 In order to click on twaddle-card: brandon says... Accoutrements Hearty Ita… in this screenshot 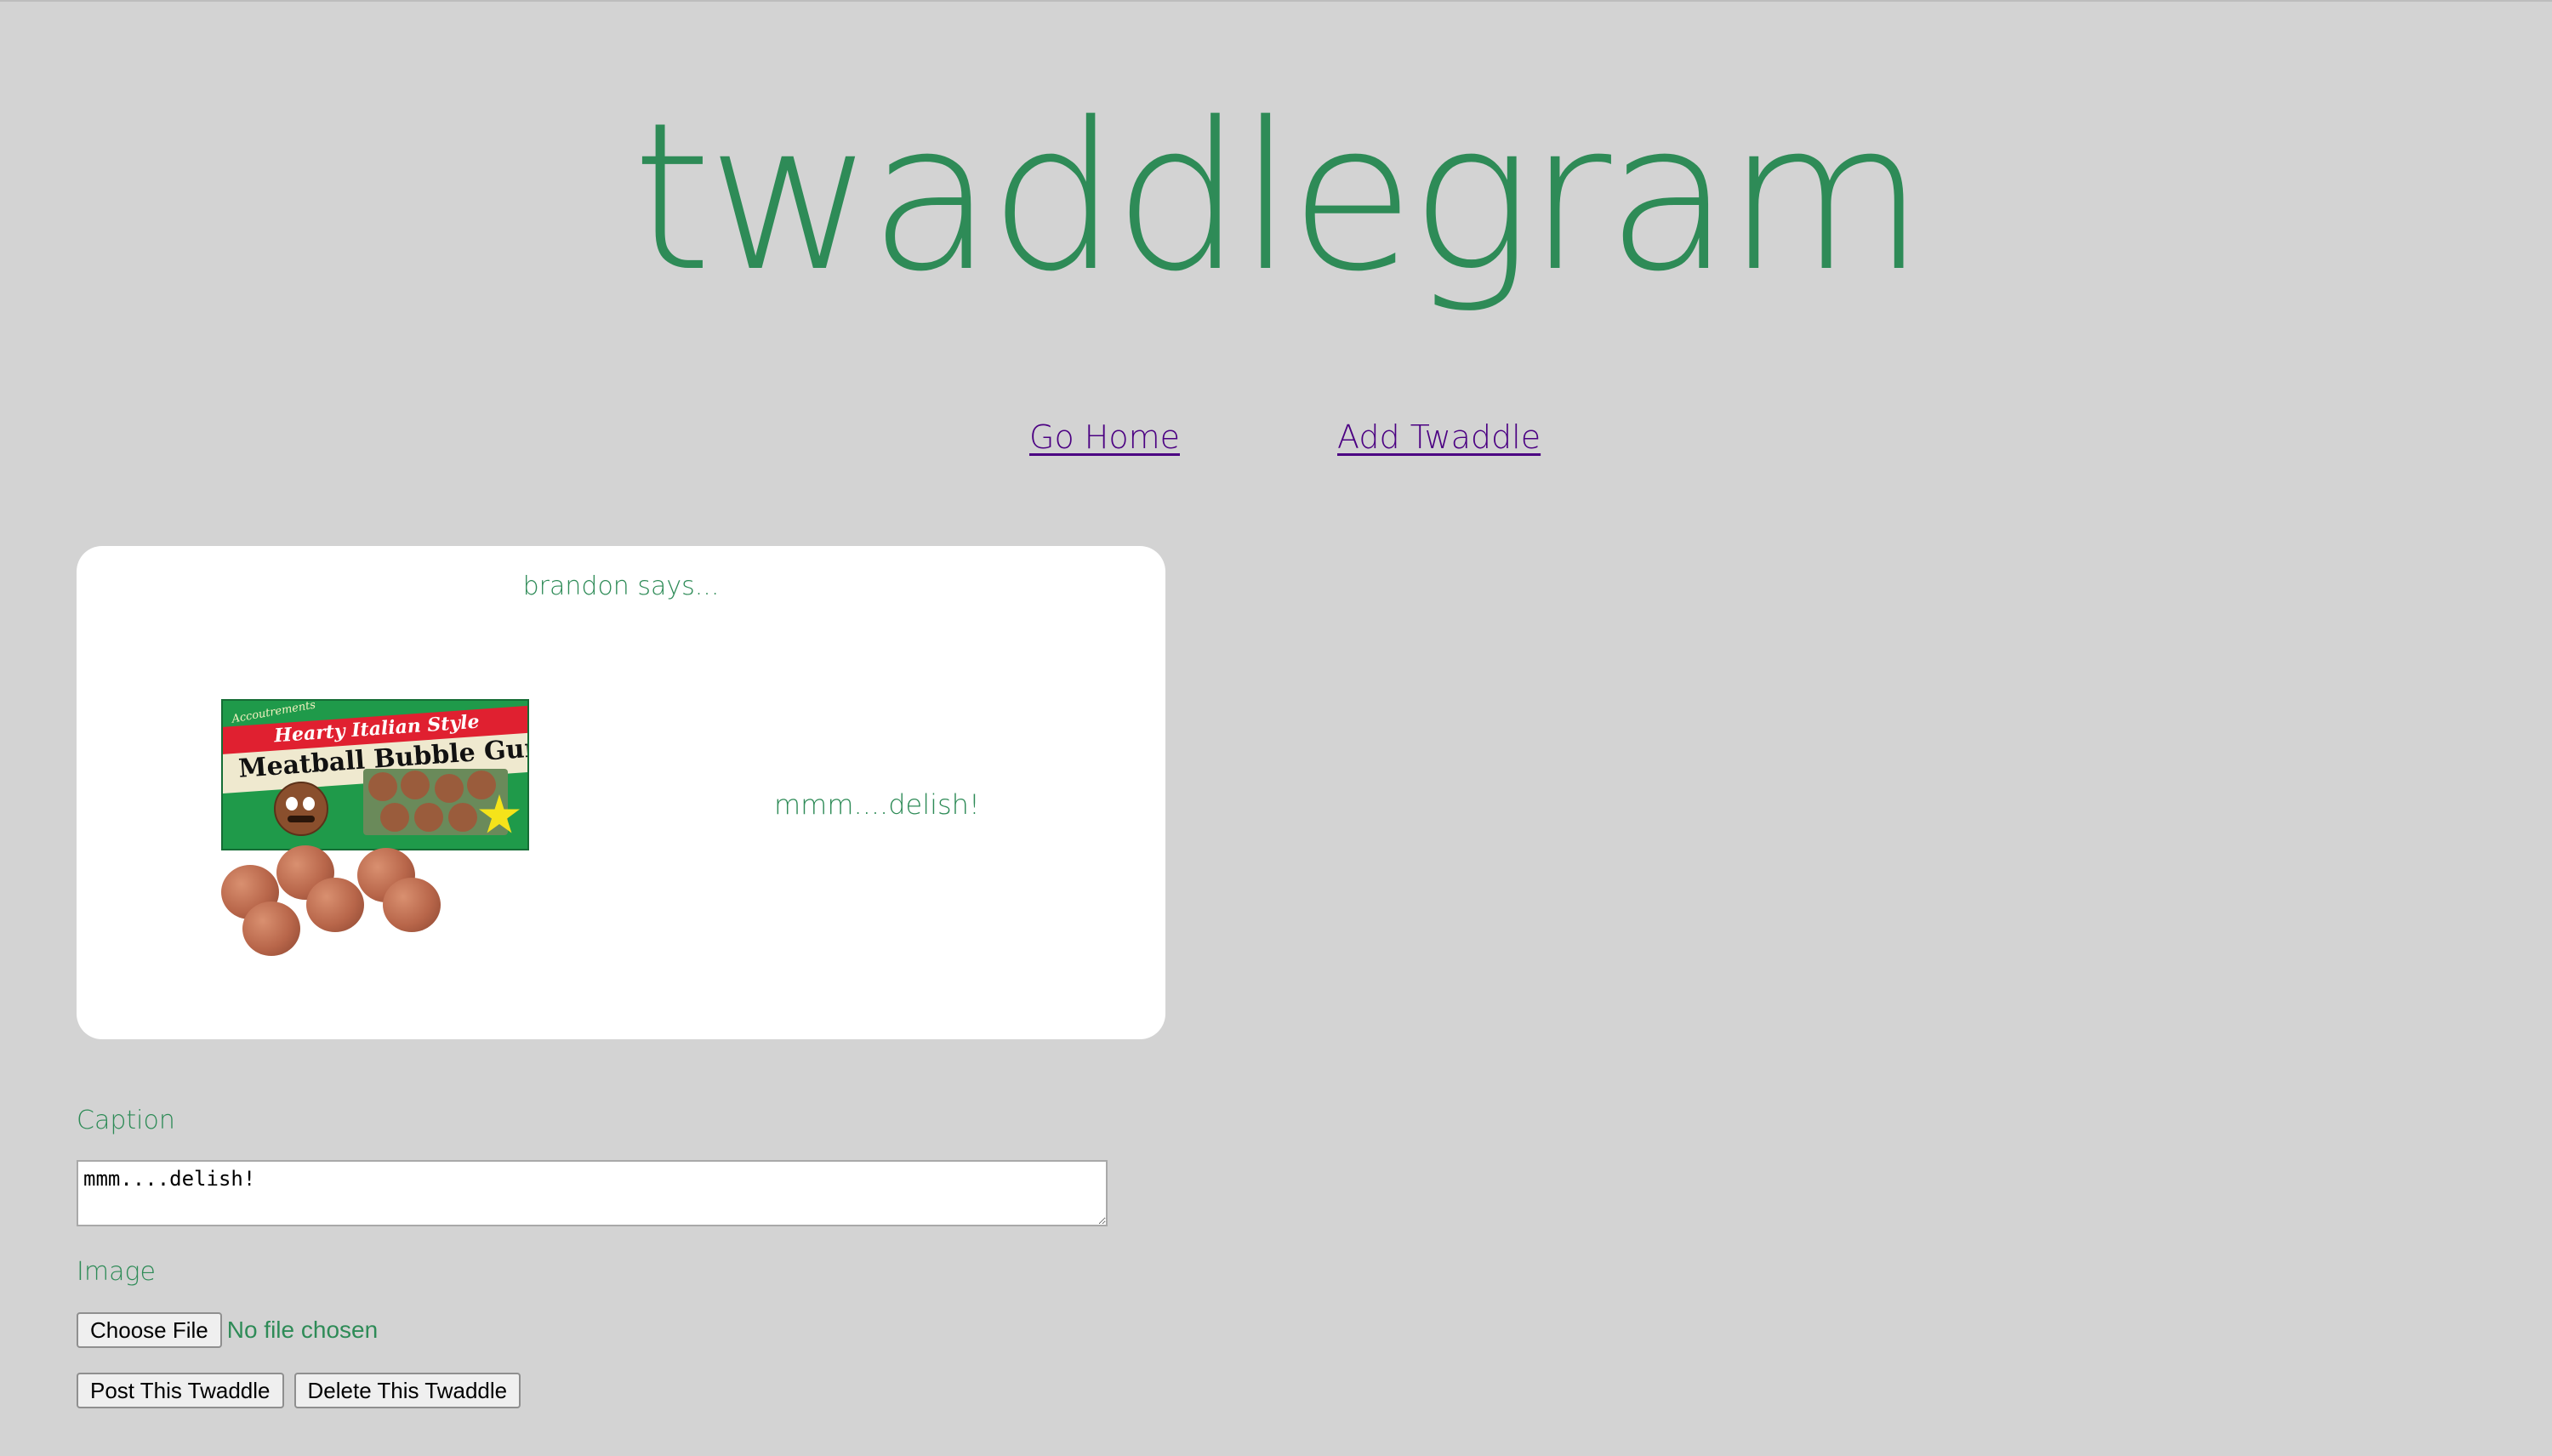, I will do `click(621, 792)`.